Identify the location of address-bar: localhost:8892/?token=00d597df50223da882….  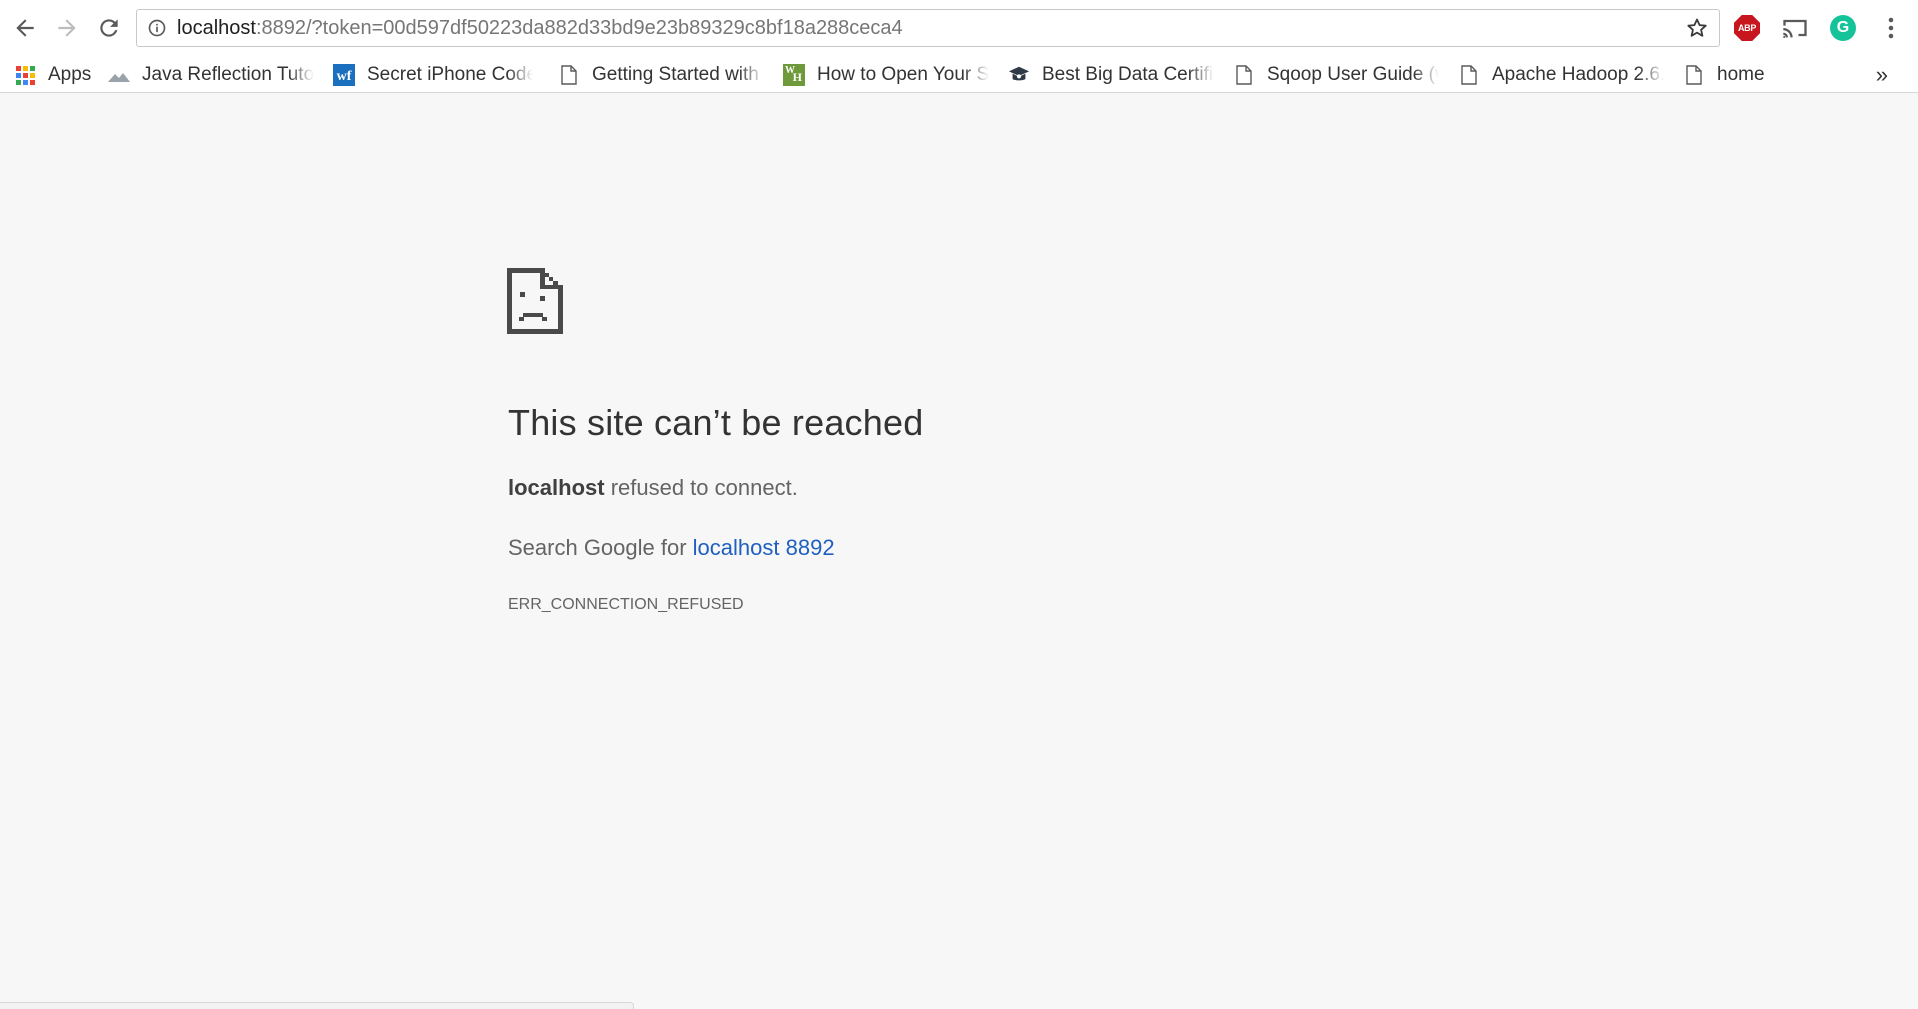
(928, 28).